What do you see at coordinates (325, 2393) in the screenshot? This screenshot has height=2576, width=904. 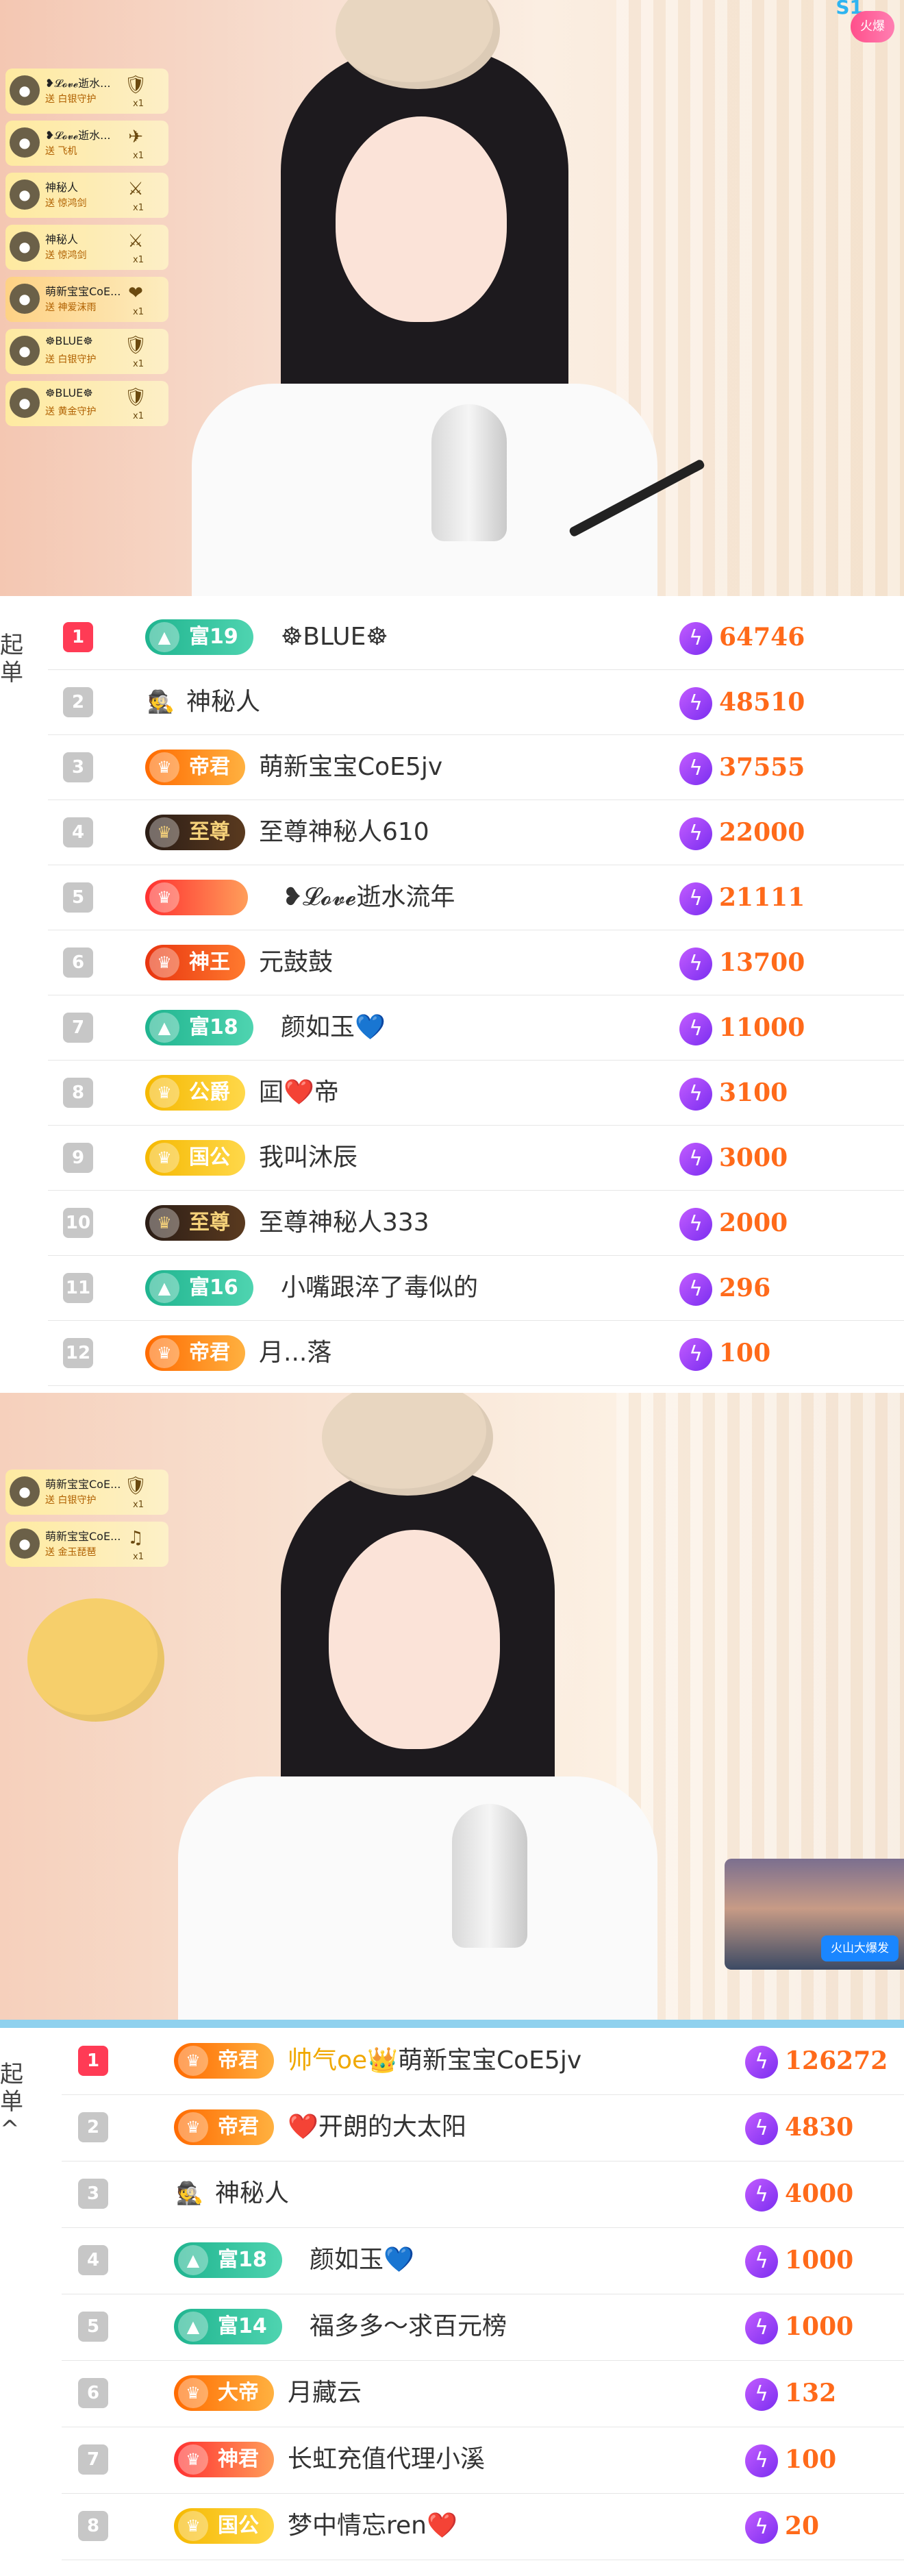 I see `user-name: 月藏云` at bounding box center [325, 2393].